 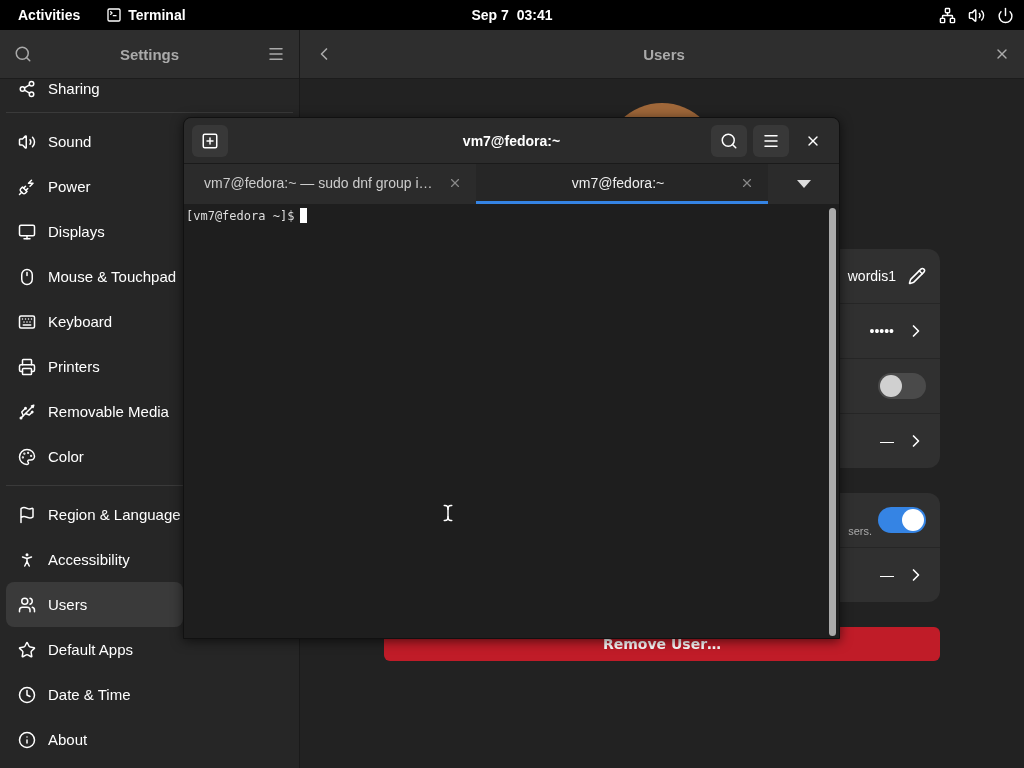 What do you see at coordinates (94, 411) in the screenshot?
I see `sidebar-item: Removable Media` at bounding box center [94, 411].